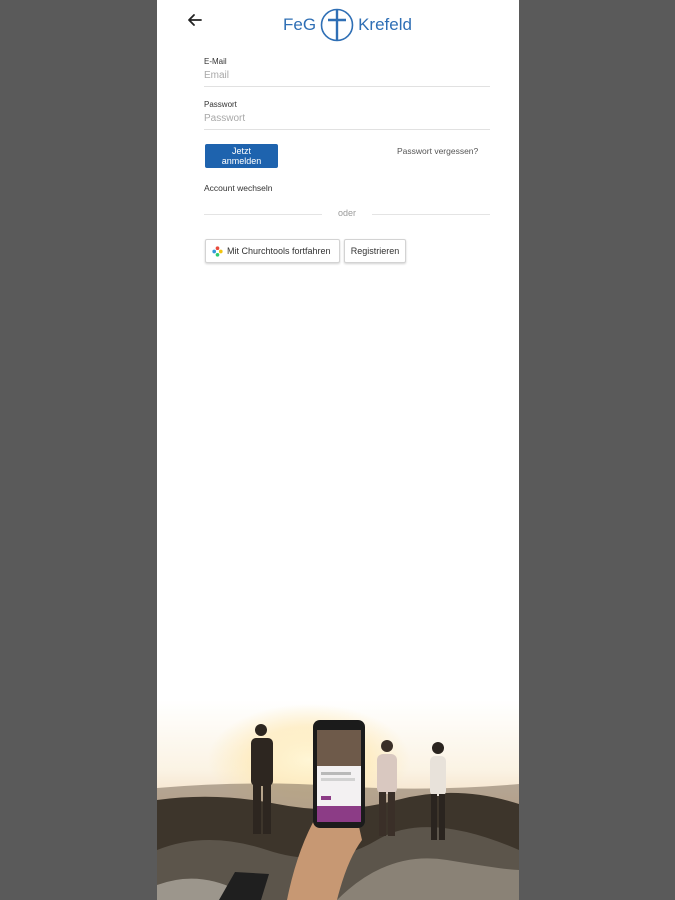  What do you see at coordinates (385, 24) in the screenshot?
I see `logo-text-right: Krefeld` at bounding box center [385, 24].